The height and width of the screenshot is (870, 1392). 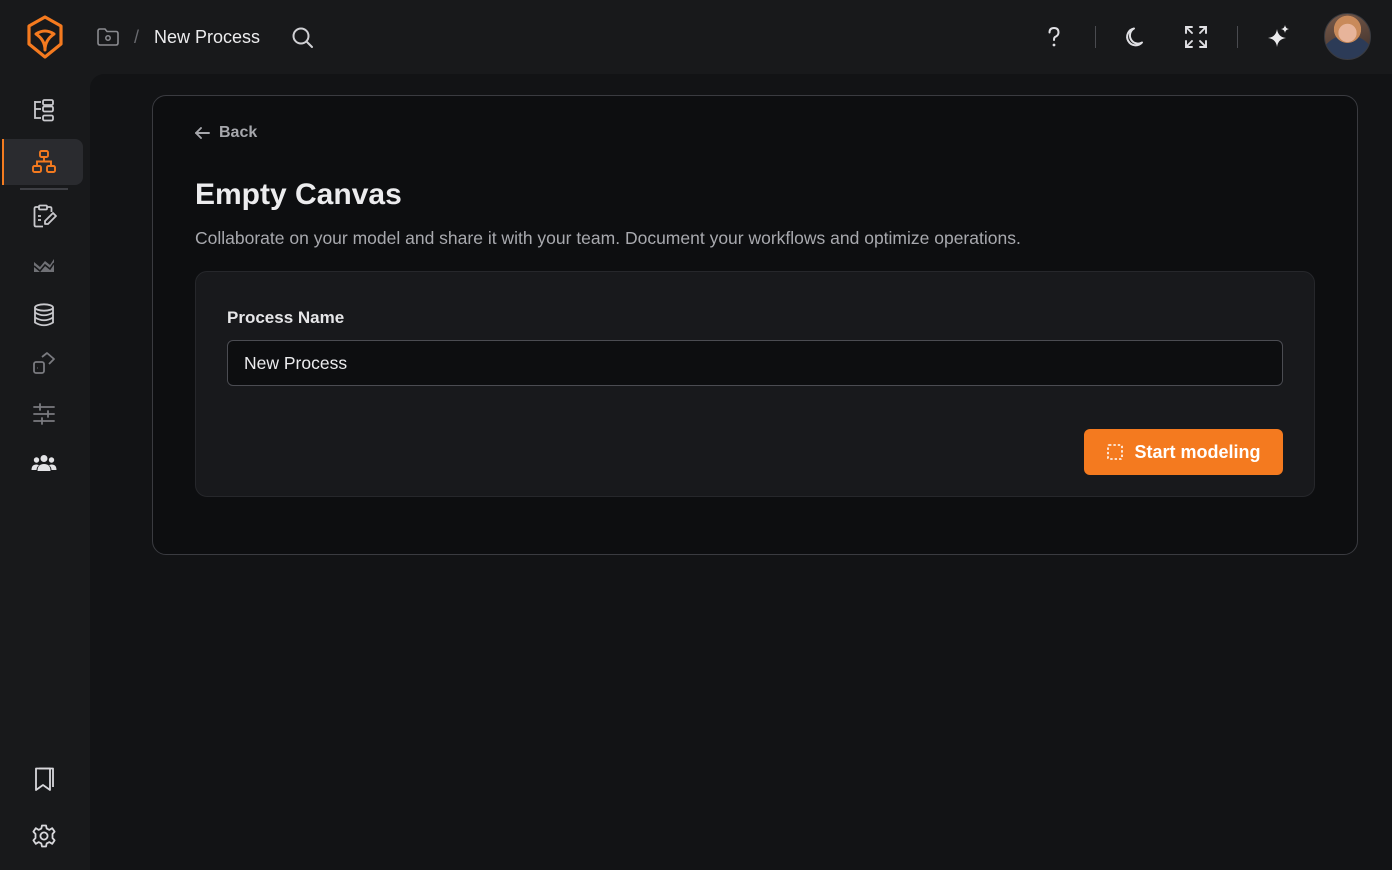 I want to click on sidebar-item-analytics, so click(x=44, y=265).